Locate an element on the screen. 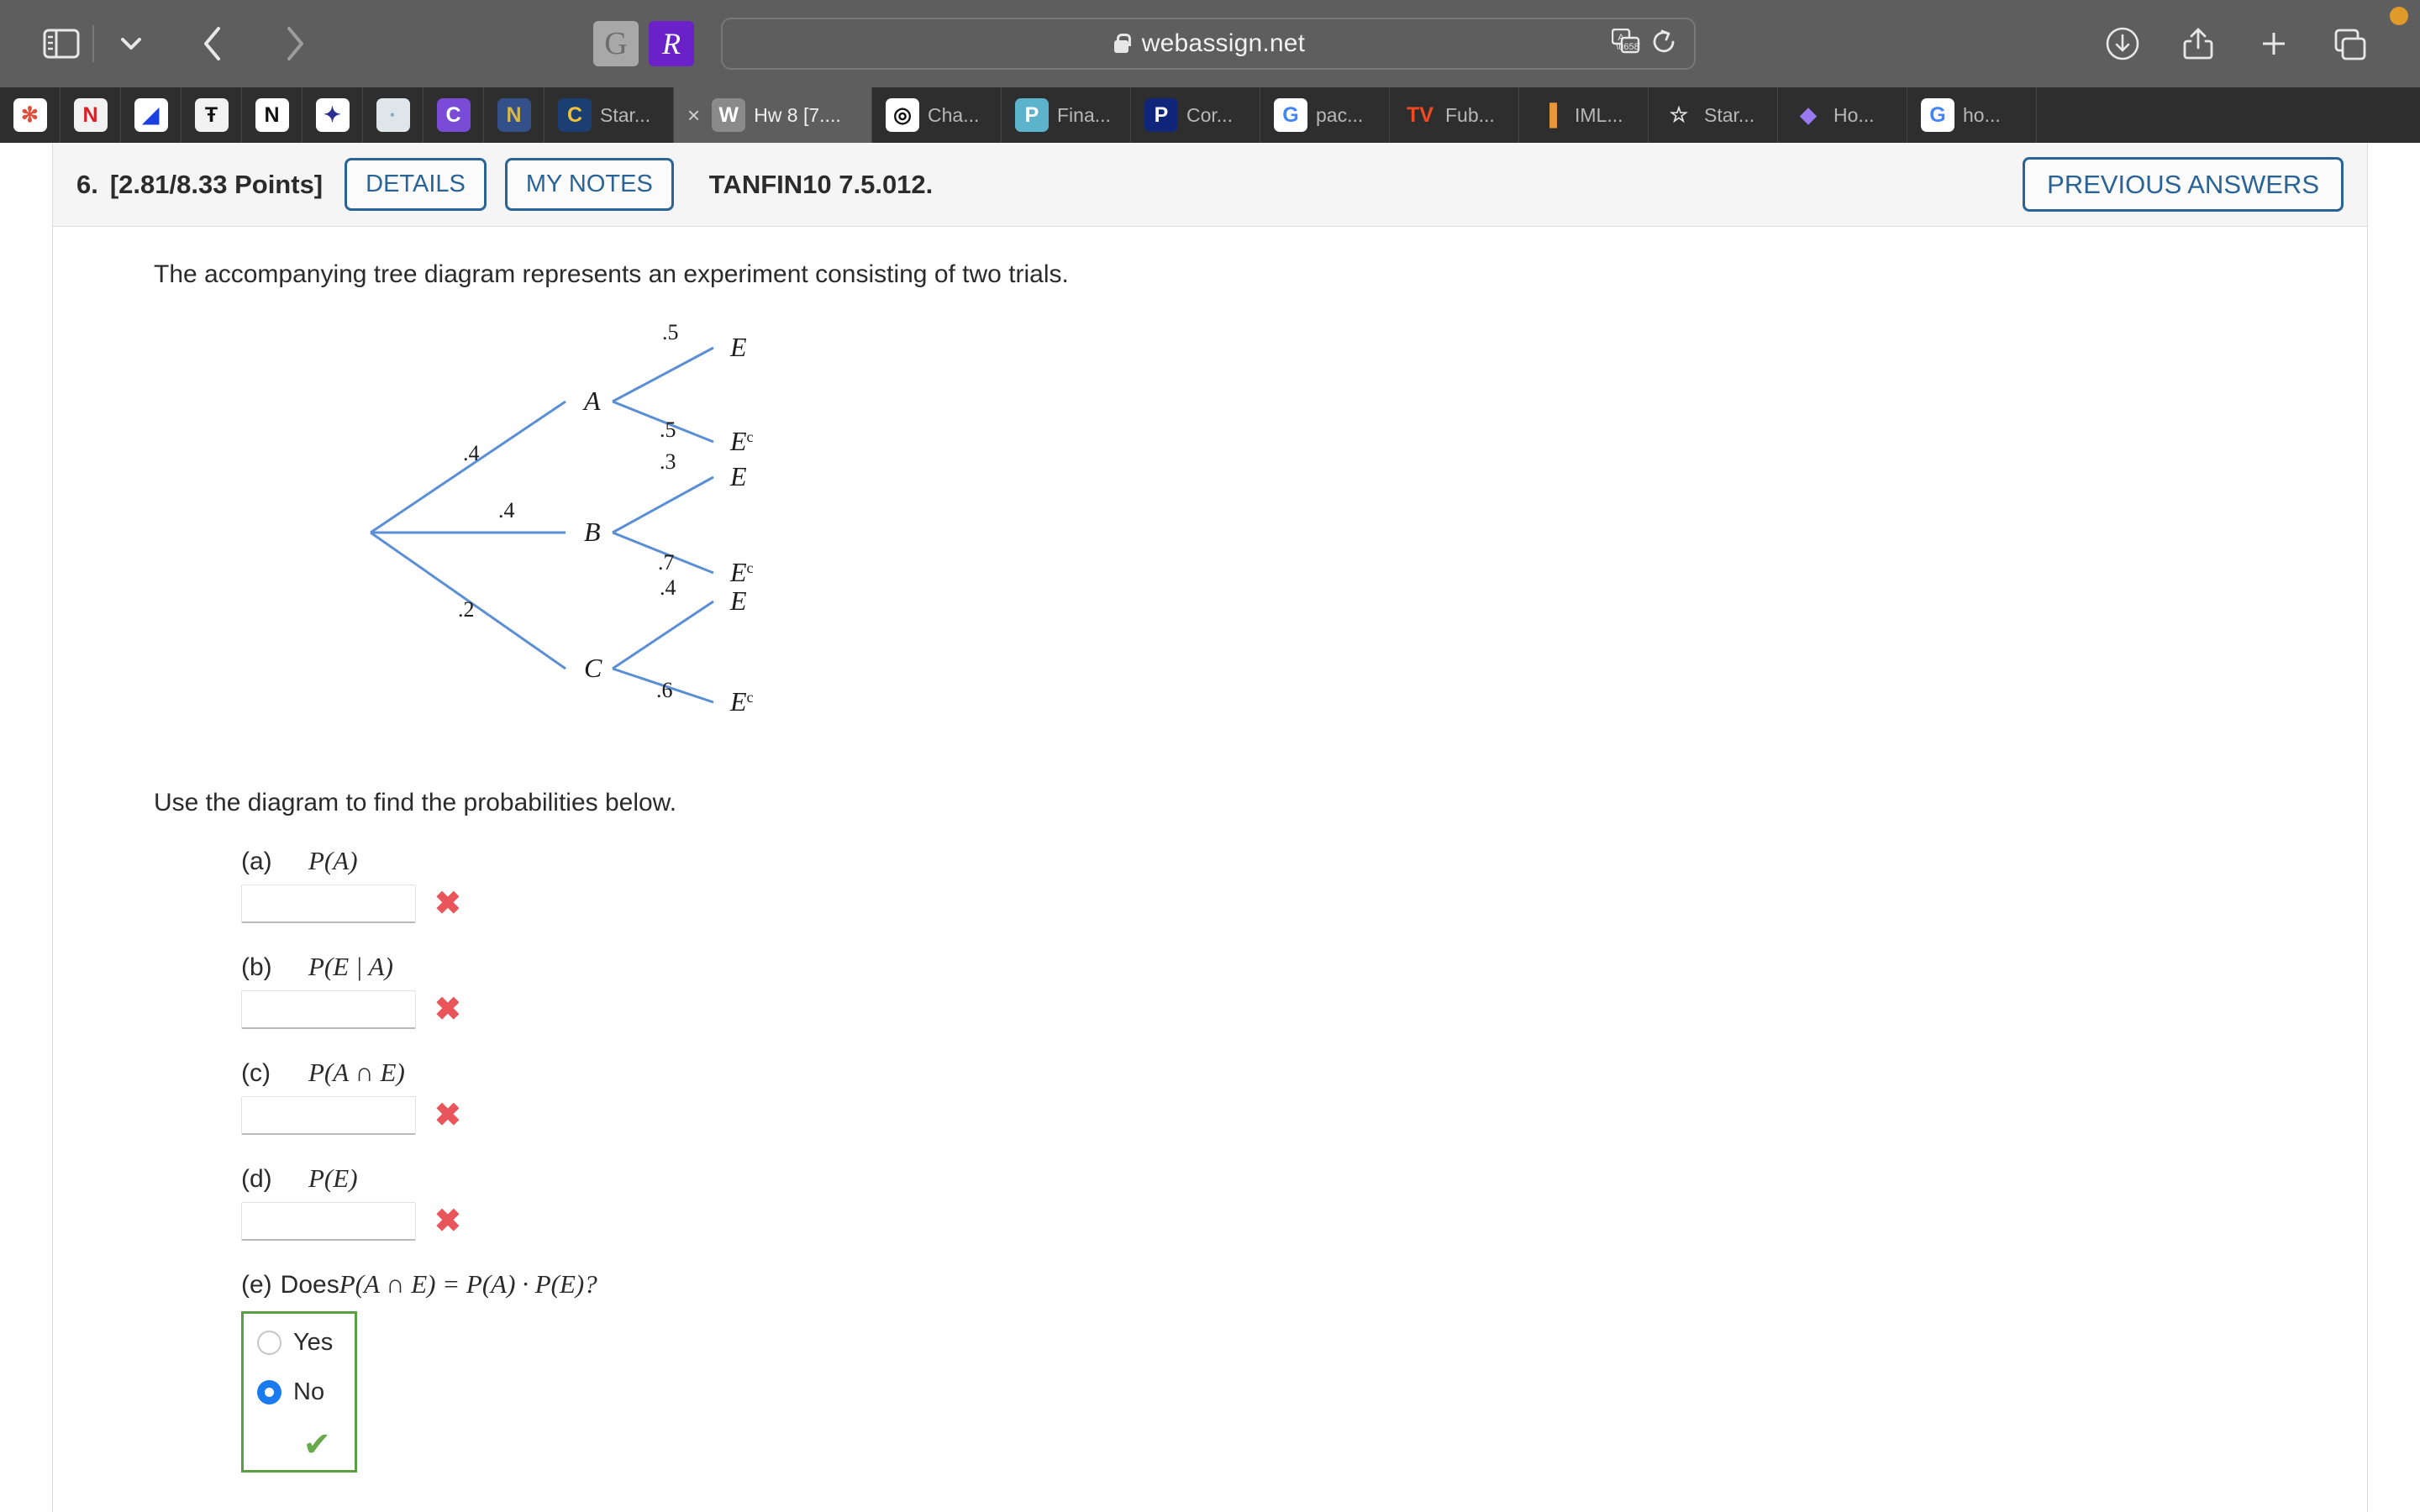  favicon-icon: TV is located at coordinates (1420, 115).